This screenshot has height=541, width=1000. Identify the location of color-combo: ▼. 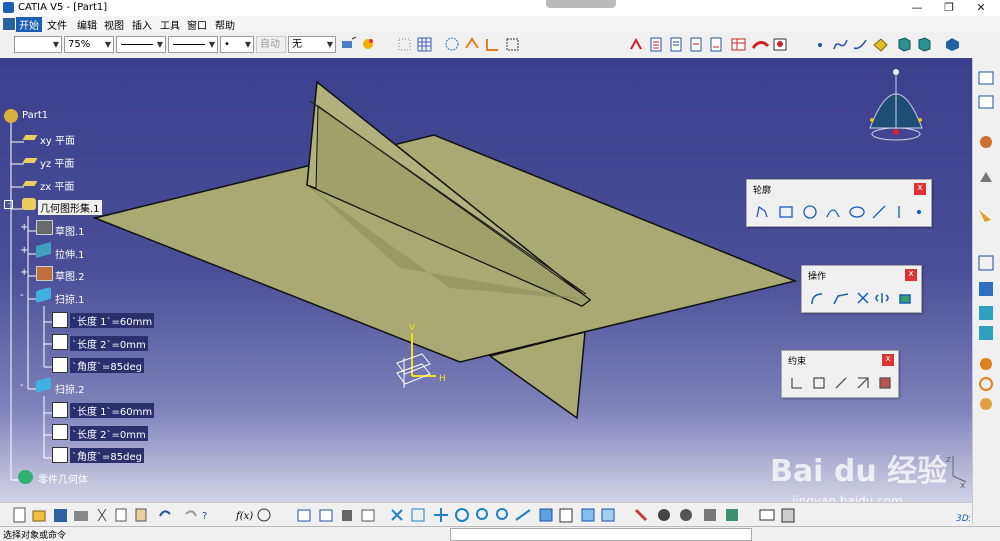
(38, 44).